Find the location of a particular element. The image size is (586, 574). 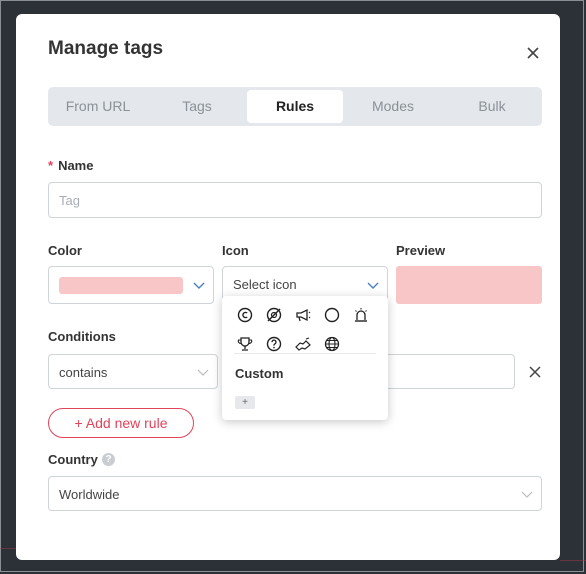

country-label: Country is located at coordinates (73, 459).